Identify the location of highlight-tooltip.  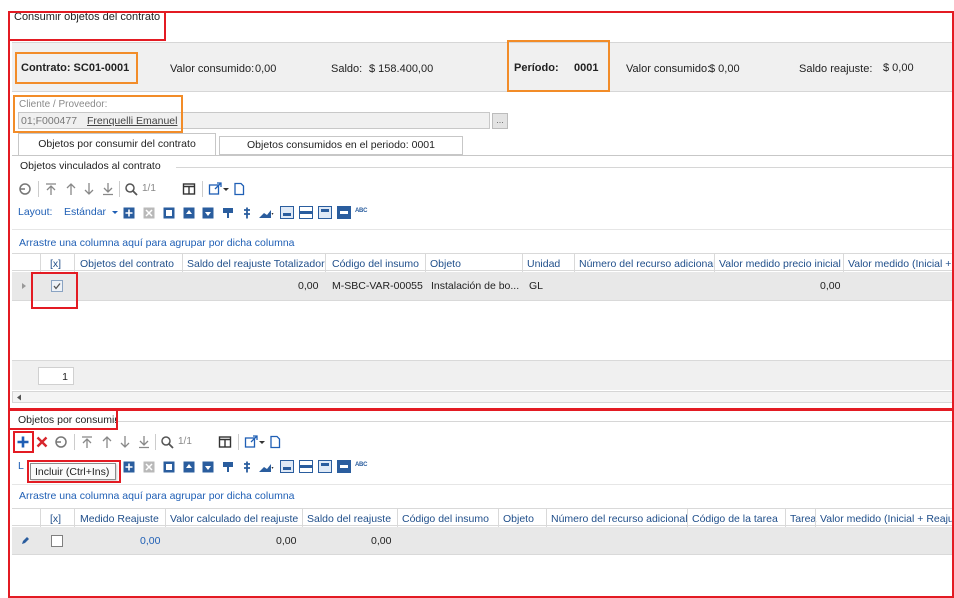
(74, 471).